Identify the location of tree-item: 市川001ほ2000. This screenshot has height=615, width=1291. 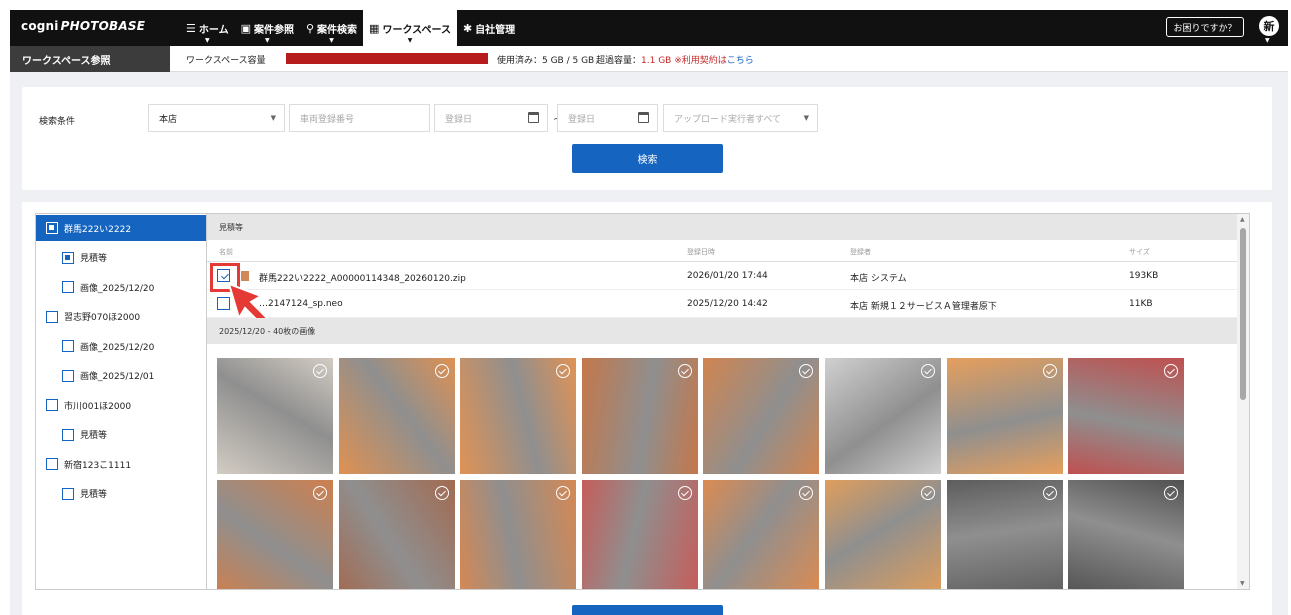
(83, 405).